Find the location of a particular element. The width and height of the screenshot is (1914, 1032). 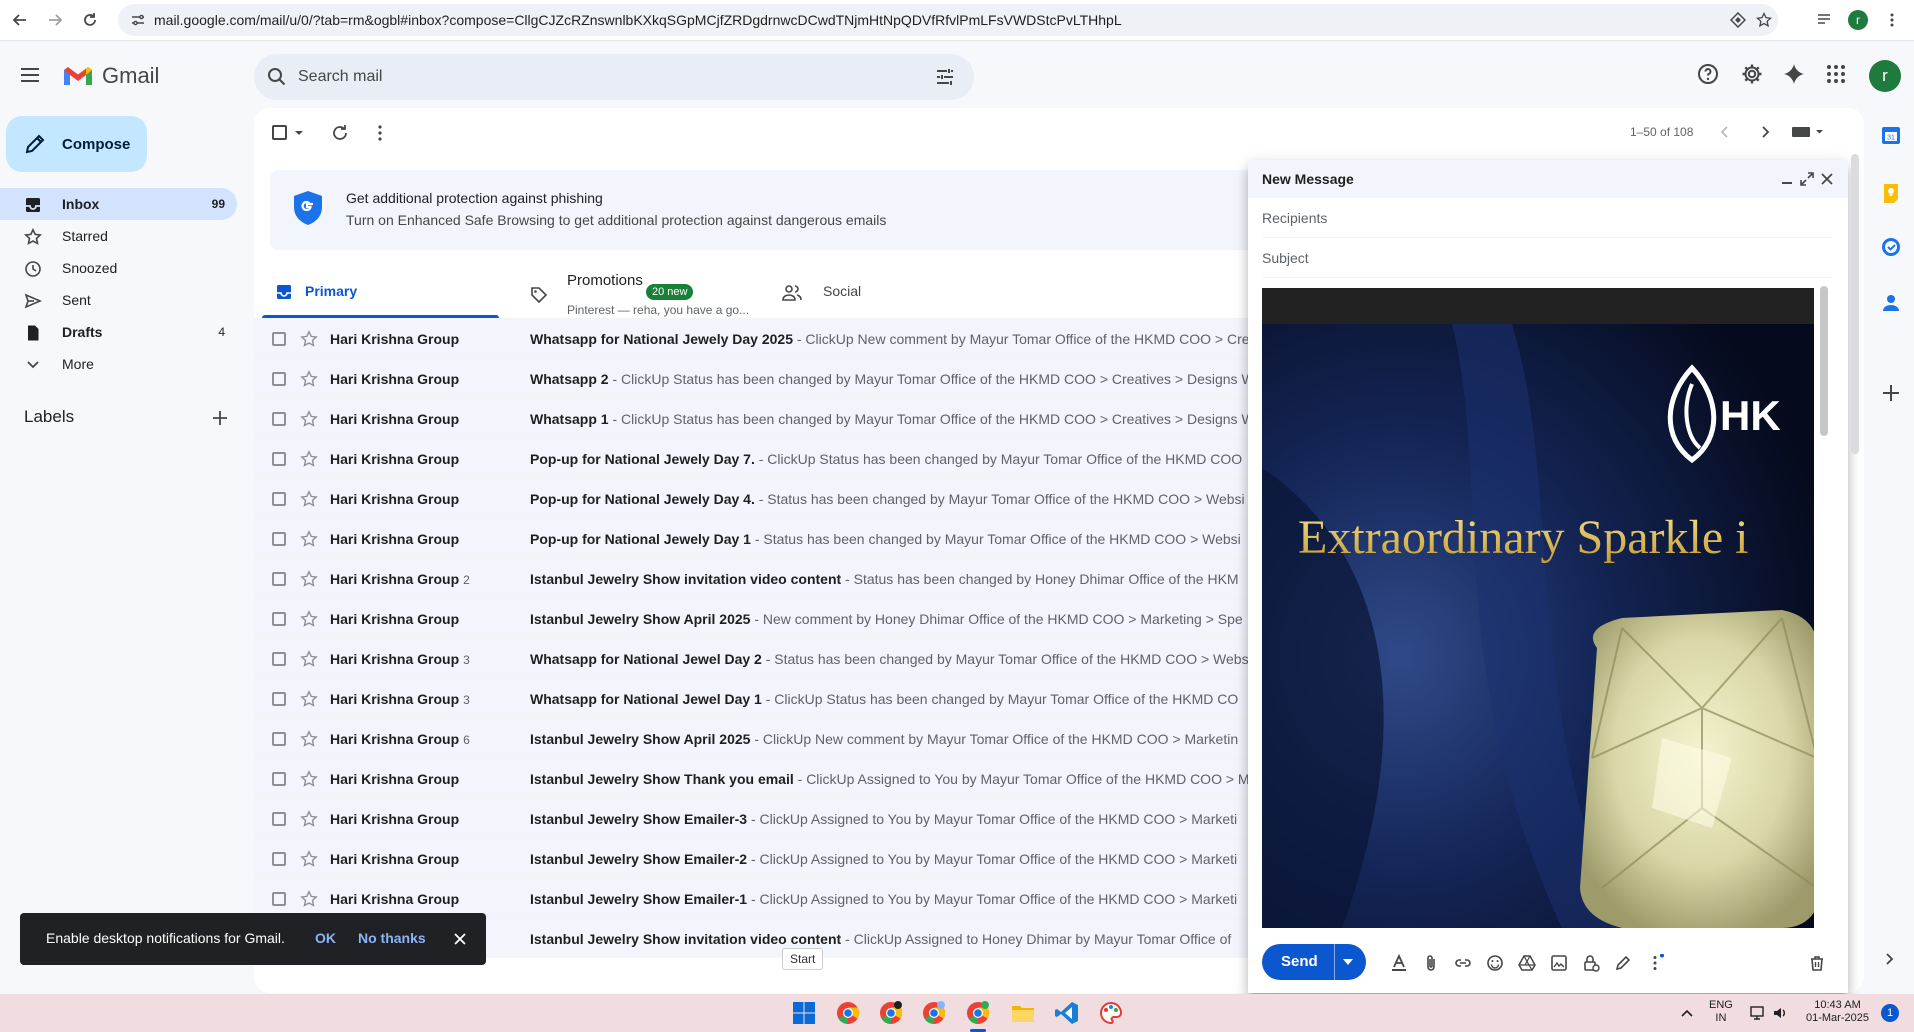

subject-field: Subject is located at coordinates (1547, 258).